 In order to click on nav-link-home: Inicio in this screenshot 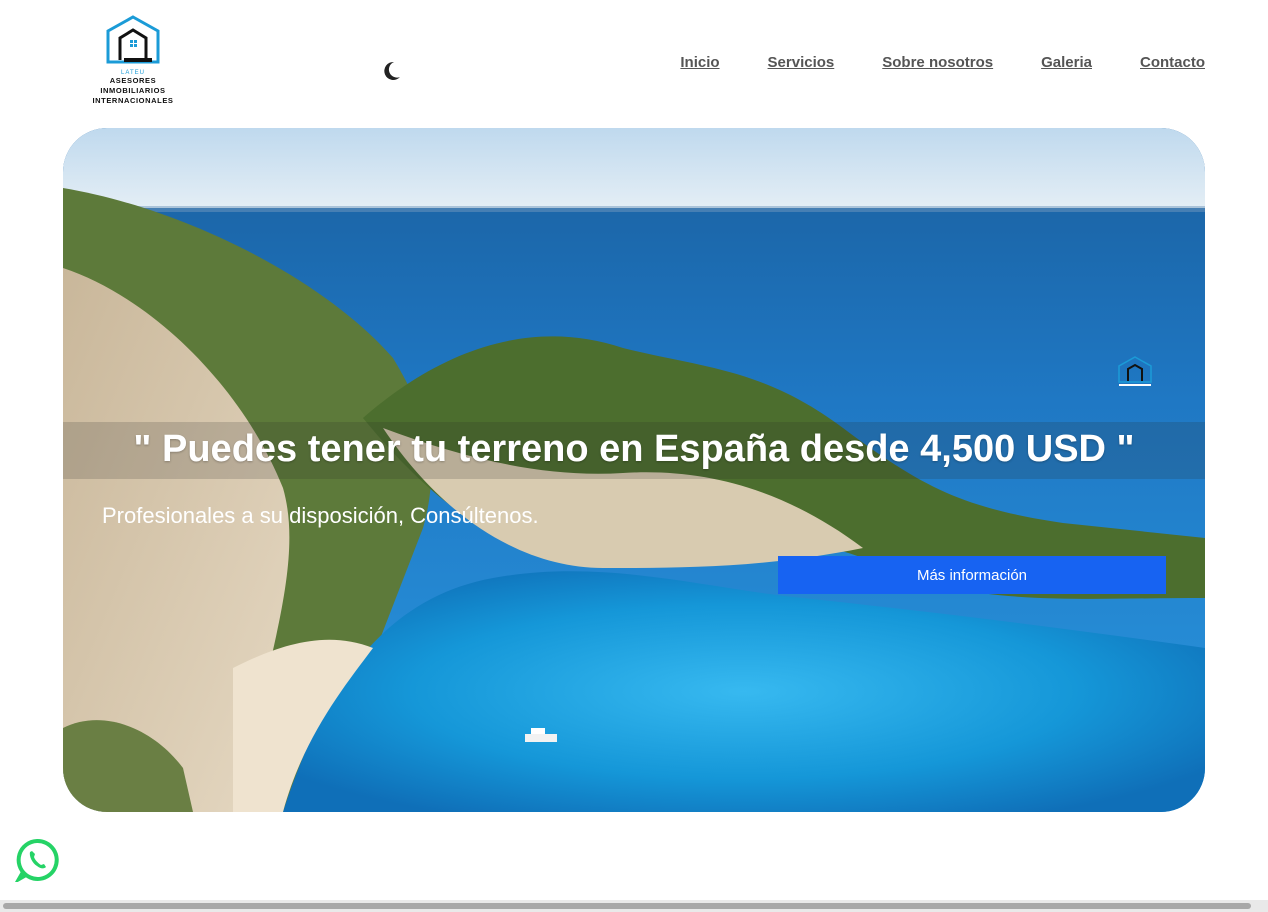, I will do `click(699, 62)`.